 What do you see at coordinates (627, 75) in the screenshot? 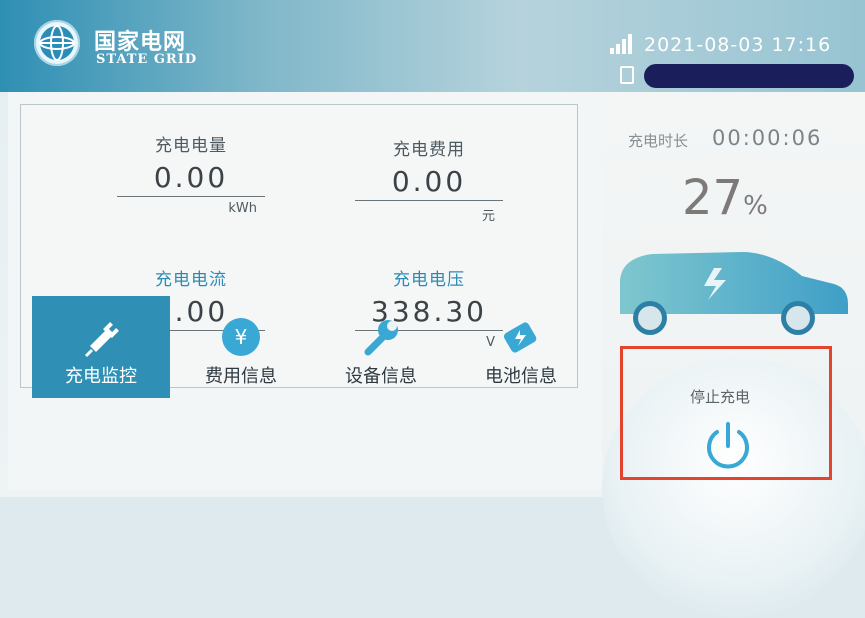
I see `charger-status-icon` at bounding box center [627, 75].